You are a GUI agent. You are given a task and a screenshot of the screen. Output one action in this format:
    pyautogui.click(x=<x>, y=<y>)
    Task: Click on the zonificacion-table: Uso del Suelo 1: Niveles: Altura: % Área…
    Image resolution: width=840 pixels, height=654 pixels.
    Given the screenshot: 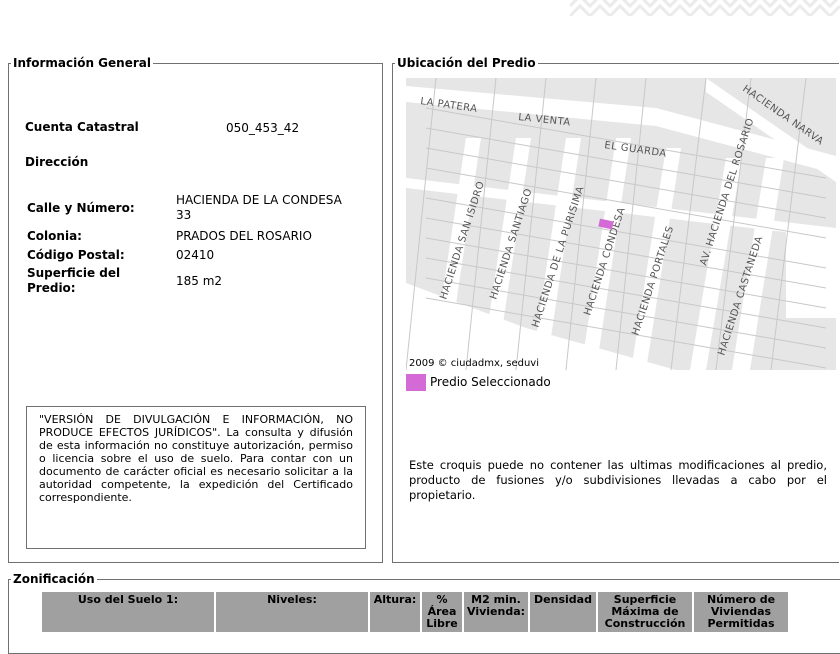 What is the action you would take?
    pyautogui.click(x=415, y=612)
    